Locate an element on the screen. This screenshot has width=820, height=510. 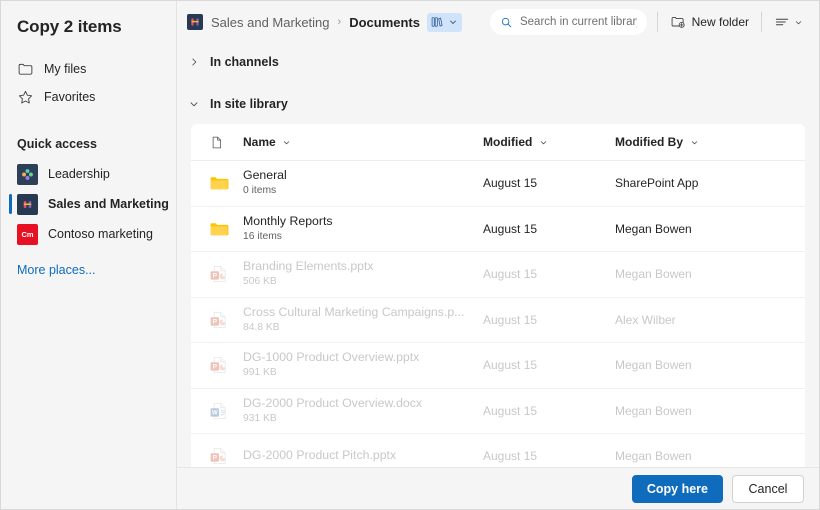
file-list-header: Name Modified Modified By is located at coordinates (498, 142).